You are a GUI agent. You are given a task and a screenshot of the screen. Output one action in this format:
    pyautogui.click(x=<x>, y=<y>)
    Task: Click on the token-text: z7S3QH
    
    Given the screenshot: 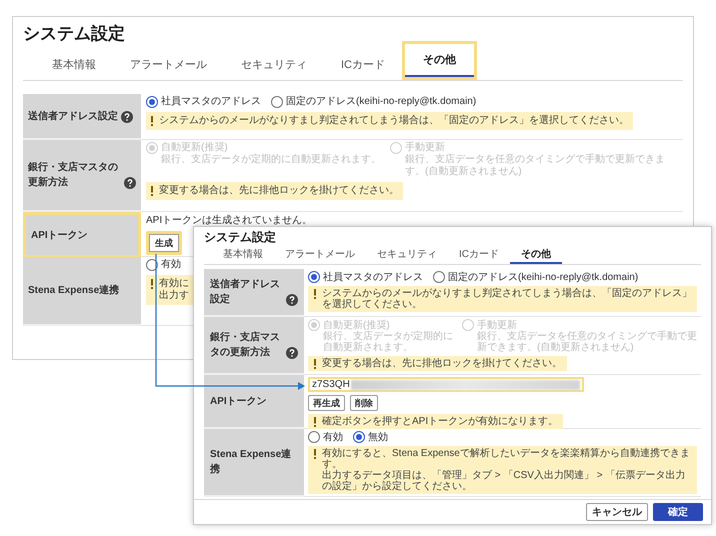 What is the action you would take?
    pyautogui.click(x=331, y=384)
    